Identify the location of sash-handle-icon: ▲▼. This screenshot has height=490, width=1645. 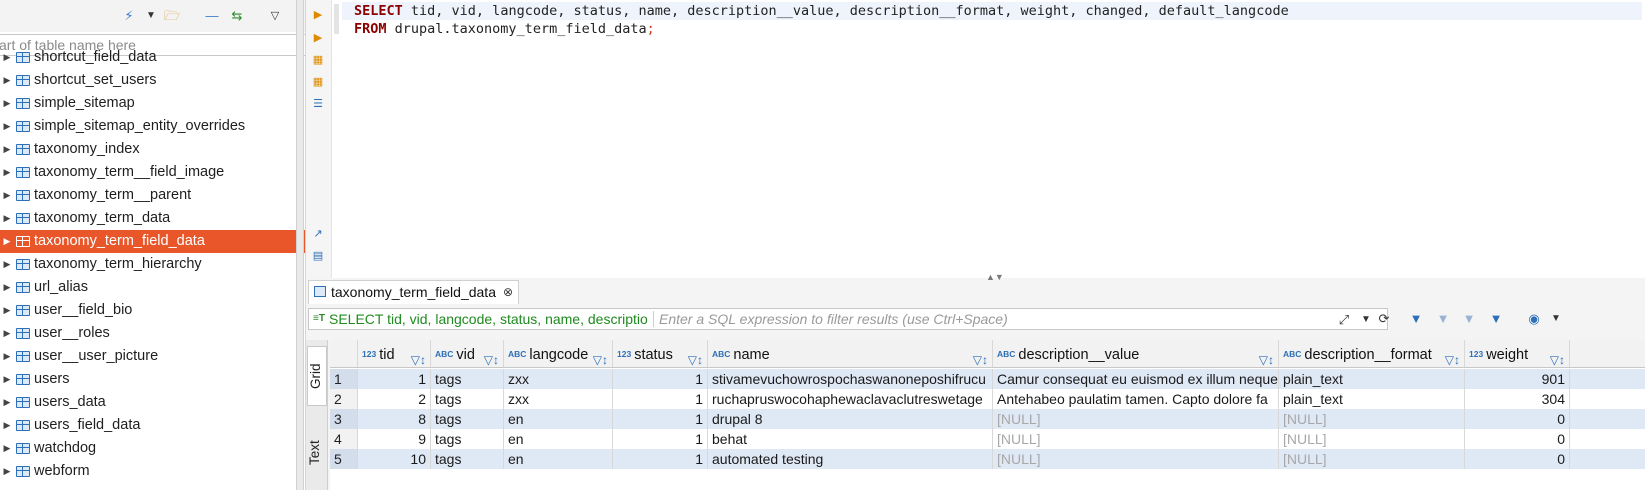
(995, 277).